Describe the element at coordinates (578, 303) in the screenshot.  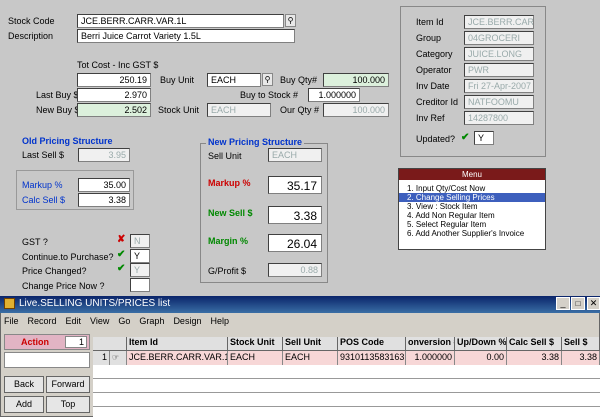
I see `maximize-button: □` at that location.